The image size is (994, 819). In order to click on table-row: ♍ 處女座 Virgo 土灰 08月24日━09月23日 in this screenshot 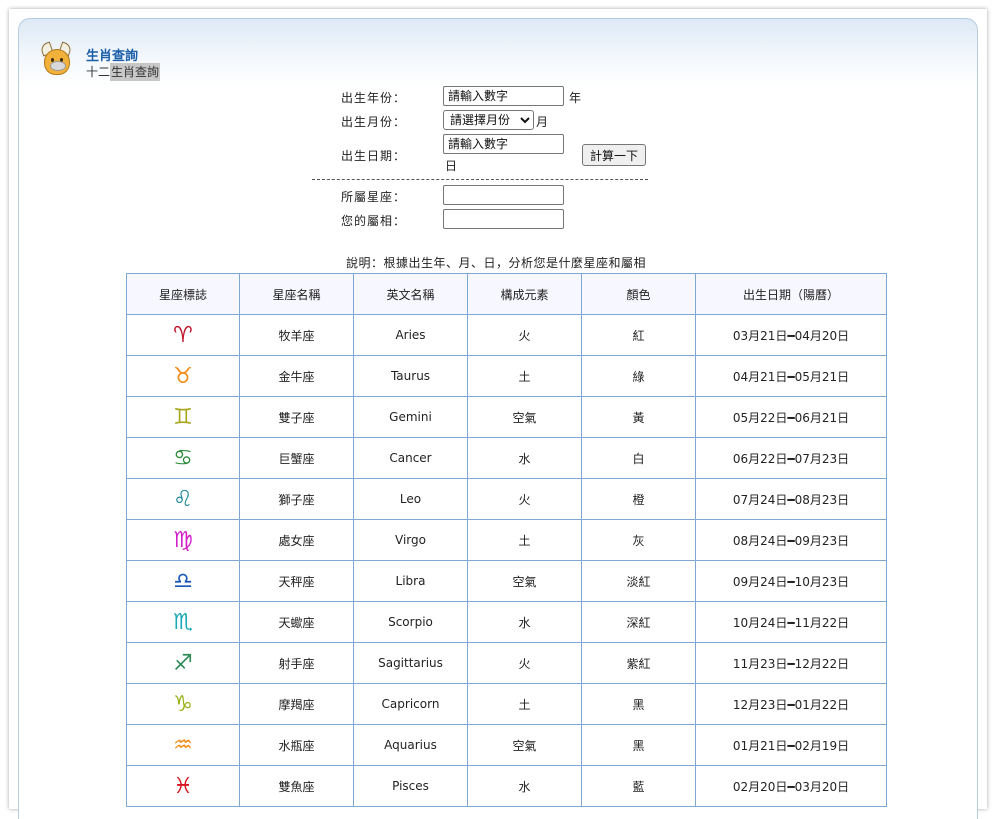, I will do `click(506, 540)`.